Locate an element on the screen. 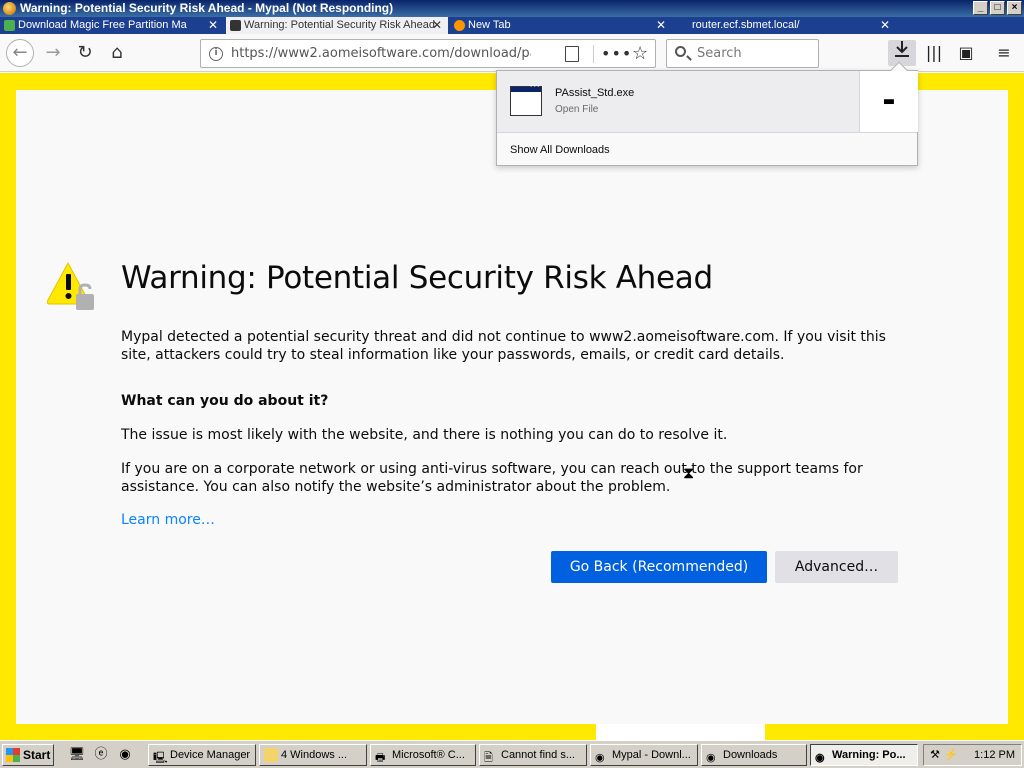  mypal-app-icon is located at coordinates (9, 8).